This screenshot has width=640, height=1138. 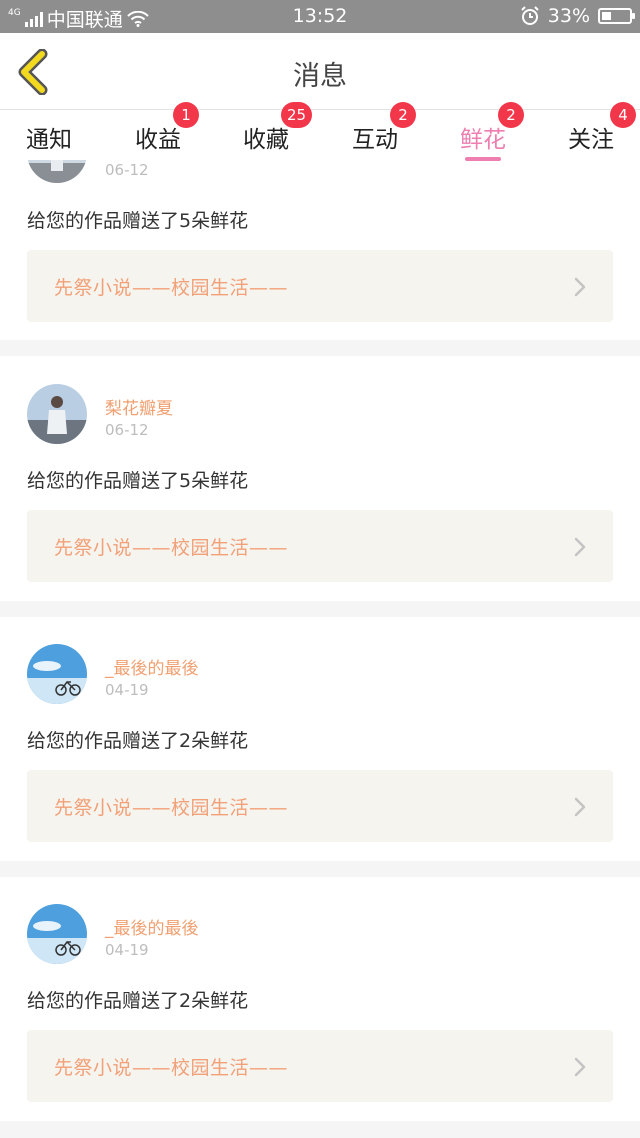 I want to click on tab-interactions: 互动 2, so click(x=384, y=131).